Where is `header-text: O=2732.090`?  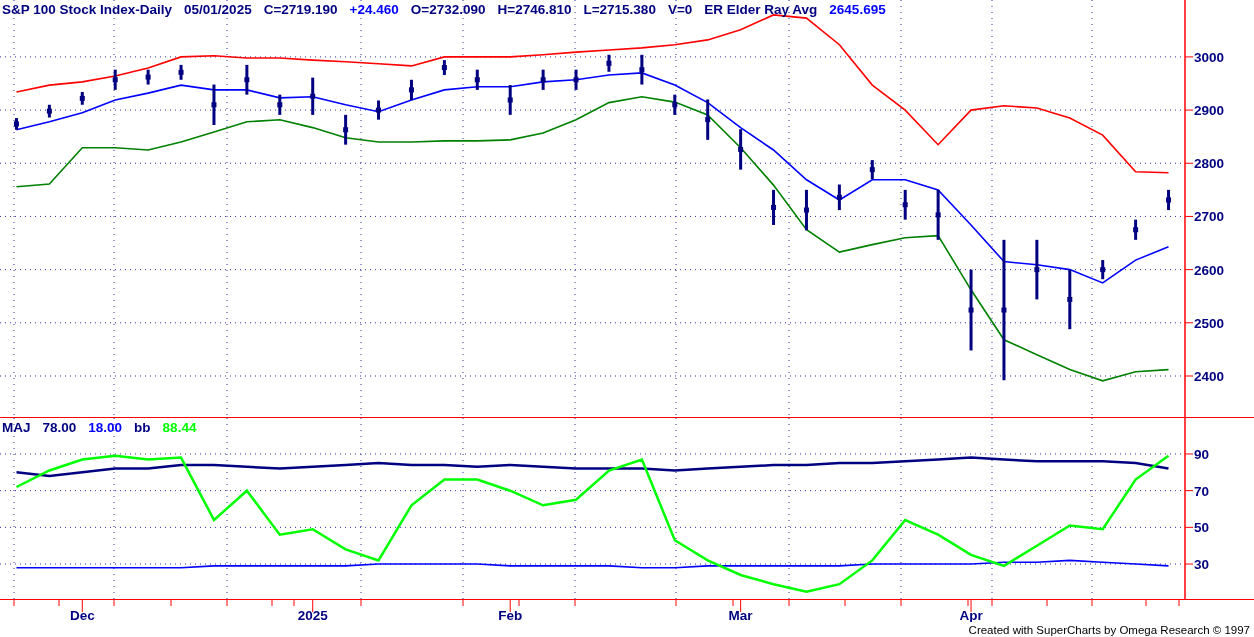
header-text: O=2732.090 is located at coordinates (448, 9).